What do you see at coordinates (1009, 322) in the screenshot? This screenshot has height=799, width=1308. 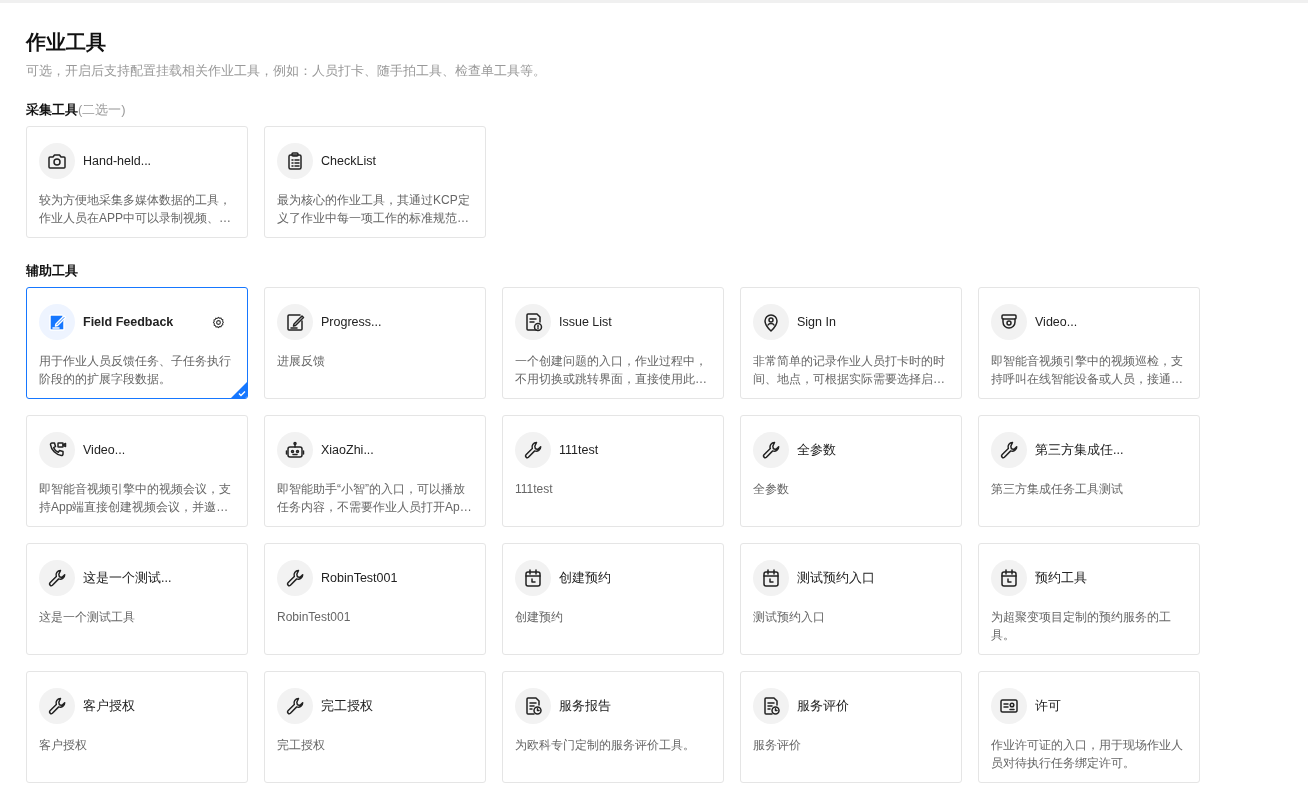 I see `cctv-icon` at bounding box center [1009, 322].